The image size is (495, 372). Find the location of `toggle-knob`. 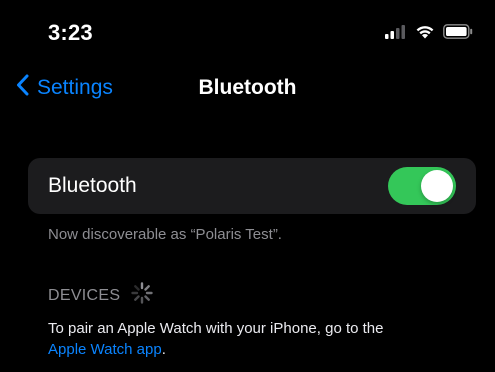

toggle-knob is located at coordinates (437, 186).